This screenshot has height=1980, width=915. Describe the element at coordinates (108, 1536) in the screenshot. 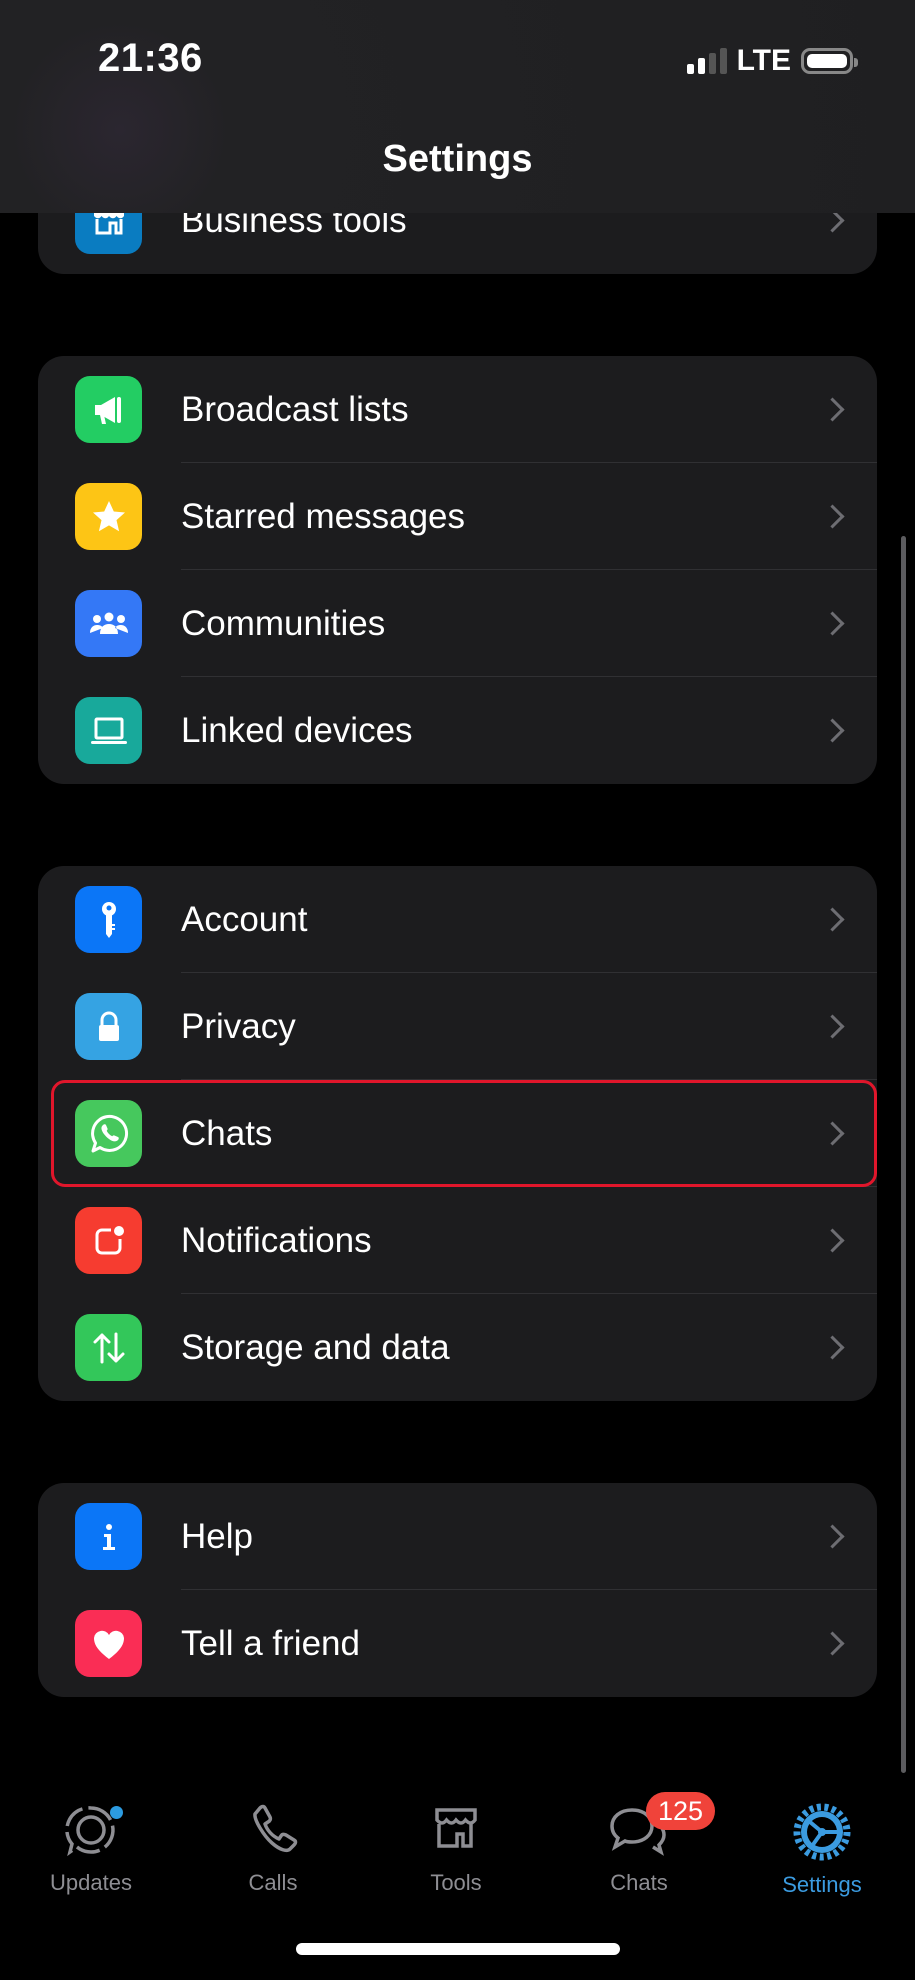

I see `info-icon` at that location.